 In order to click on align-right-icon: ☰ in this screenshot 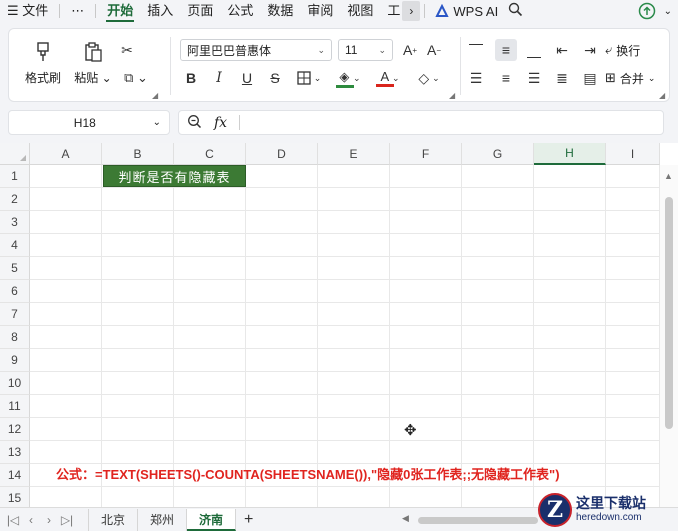, I will do `click(534, 78)`.